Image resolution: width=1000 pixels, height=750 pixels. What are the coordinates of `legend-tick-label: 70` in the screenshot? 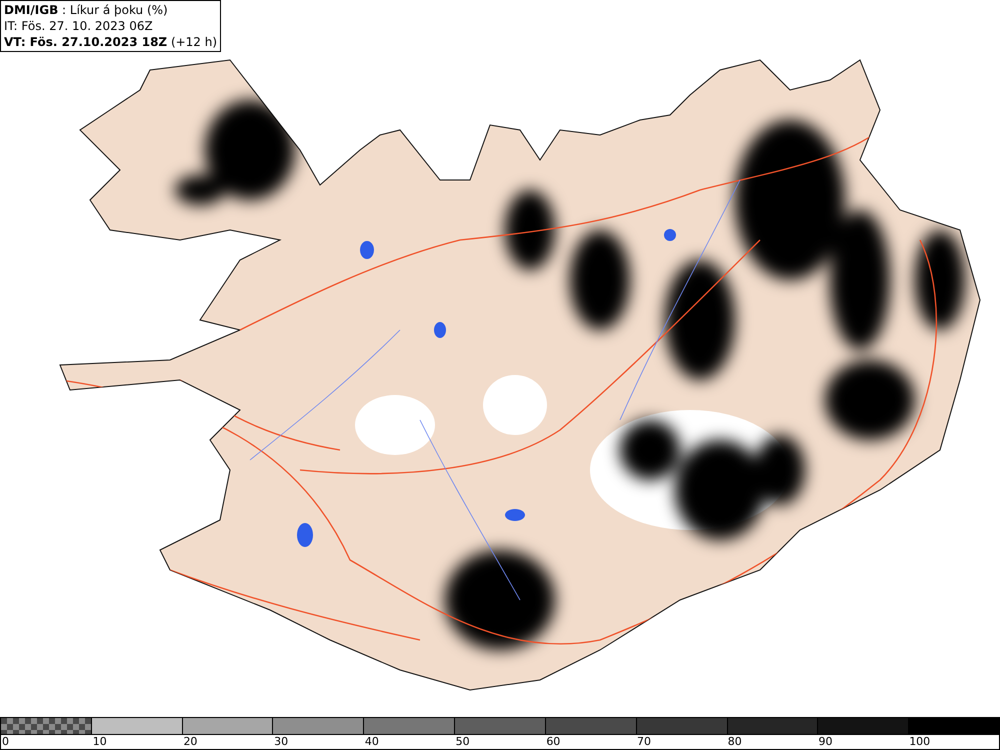 It's located at (644, 741).